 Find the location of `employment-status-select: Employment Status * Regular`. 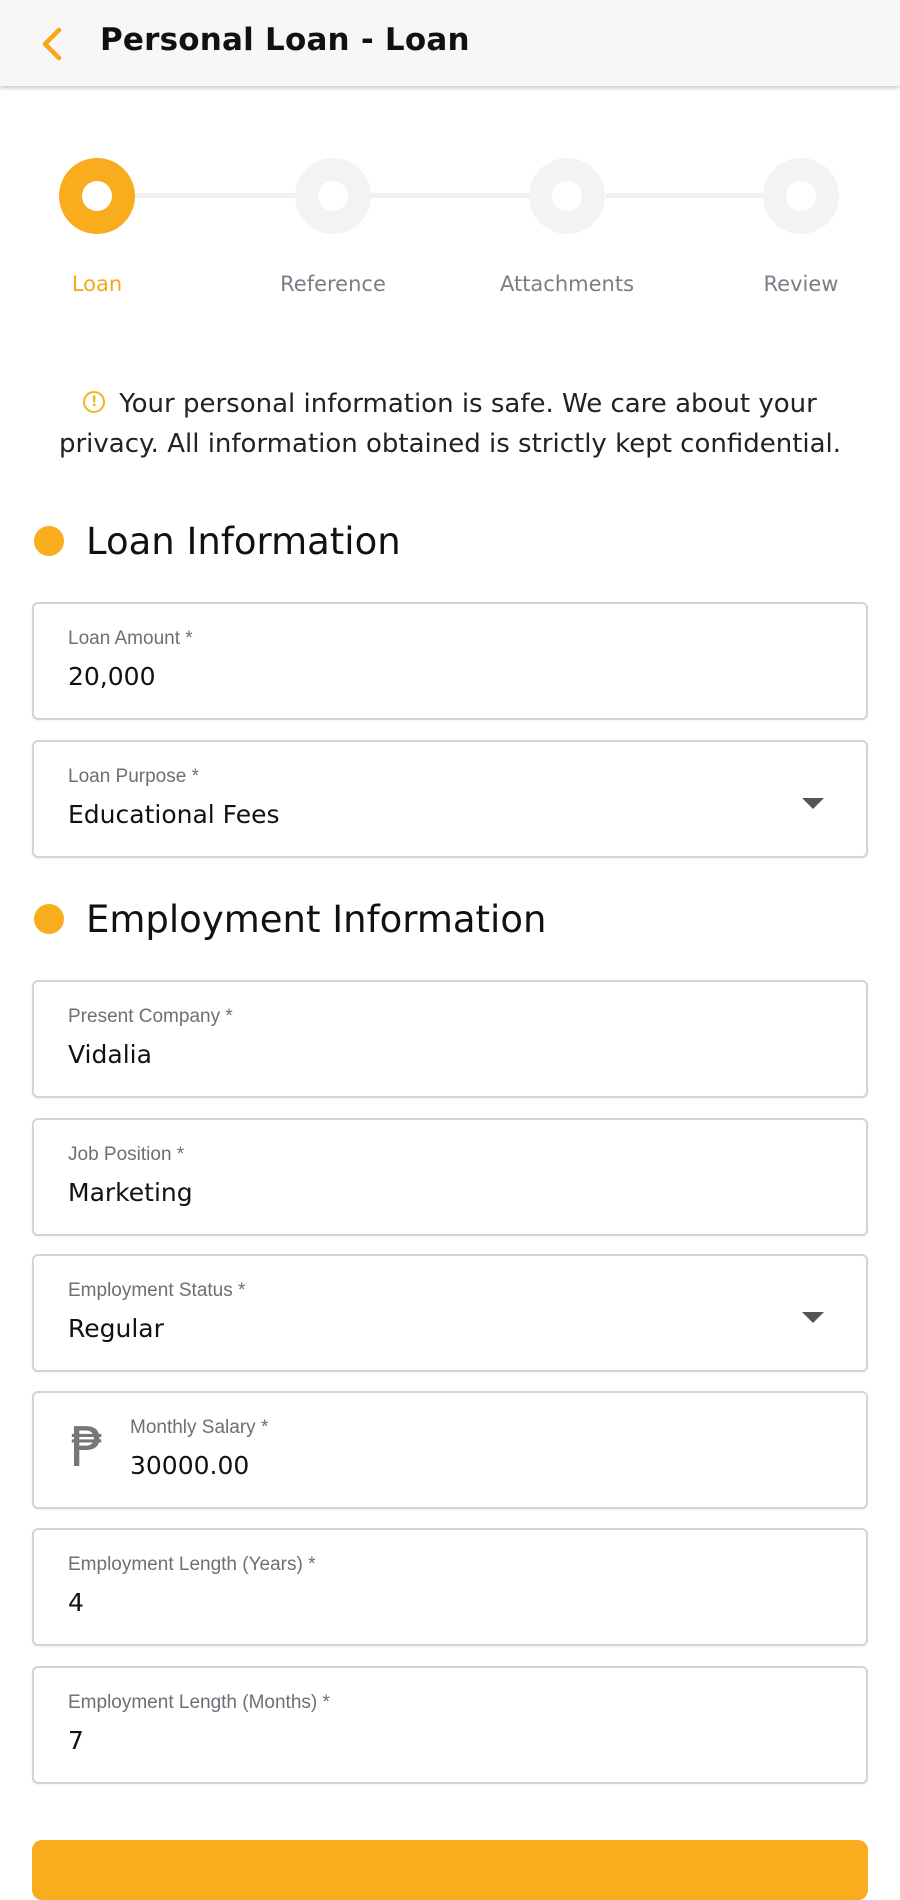

employment-status-select: Employment Status * Regular is located at coordinates (450, 1313).